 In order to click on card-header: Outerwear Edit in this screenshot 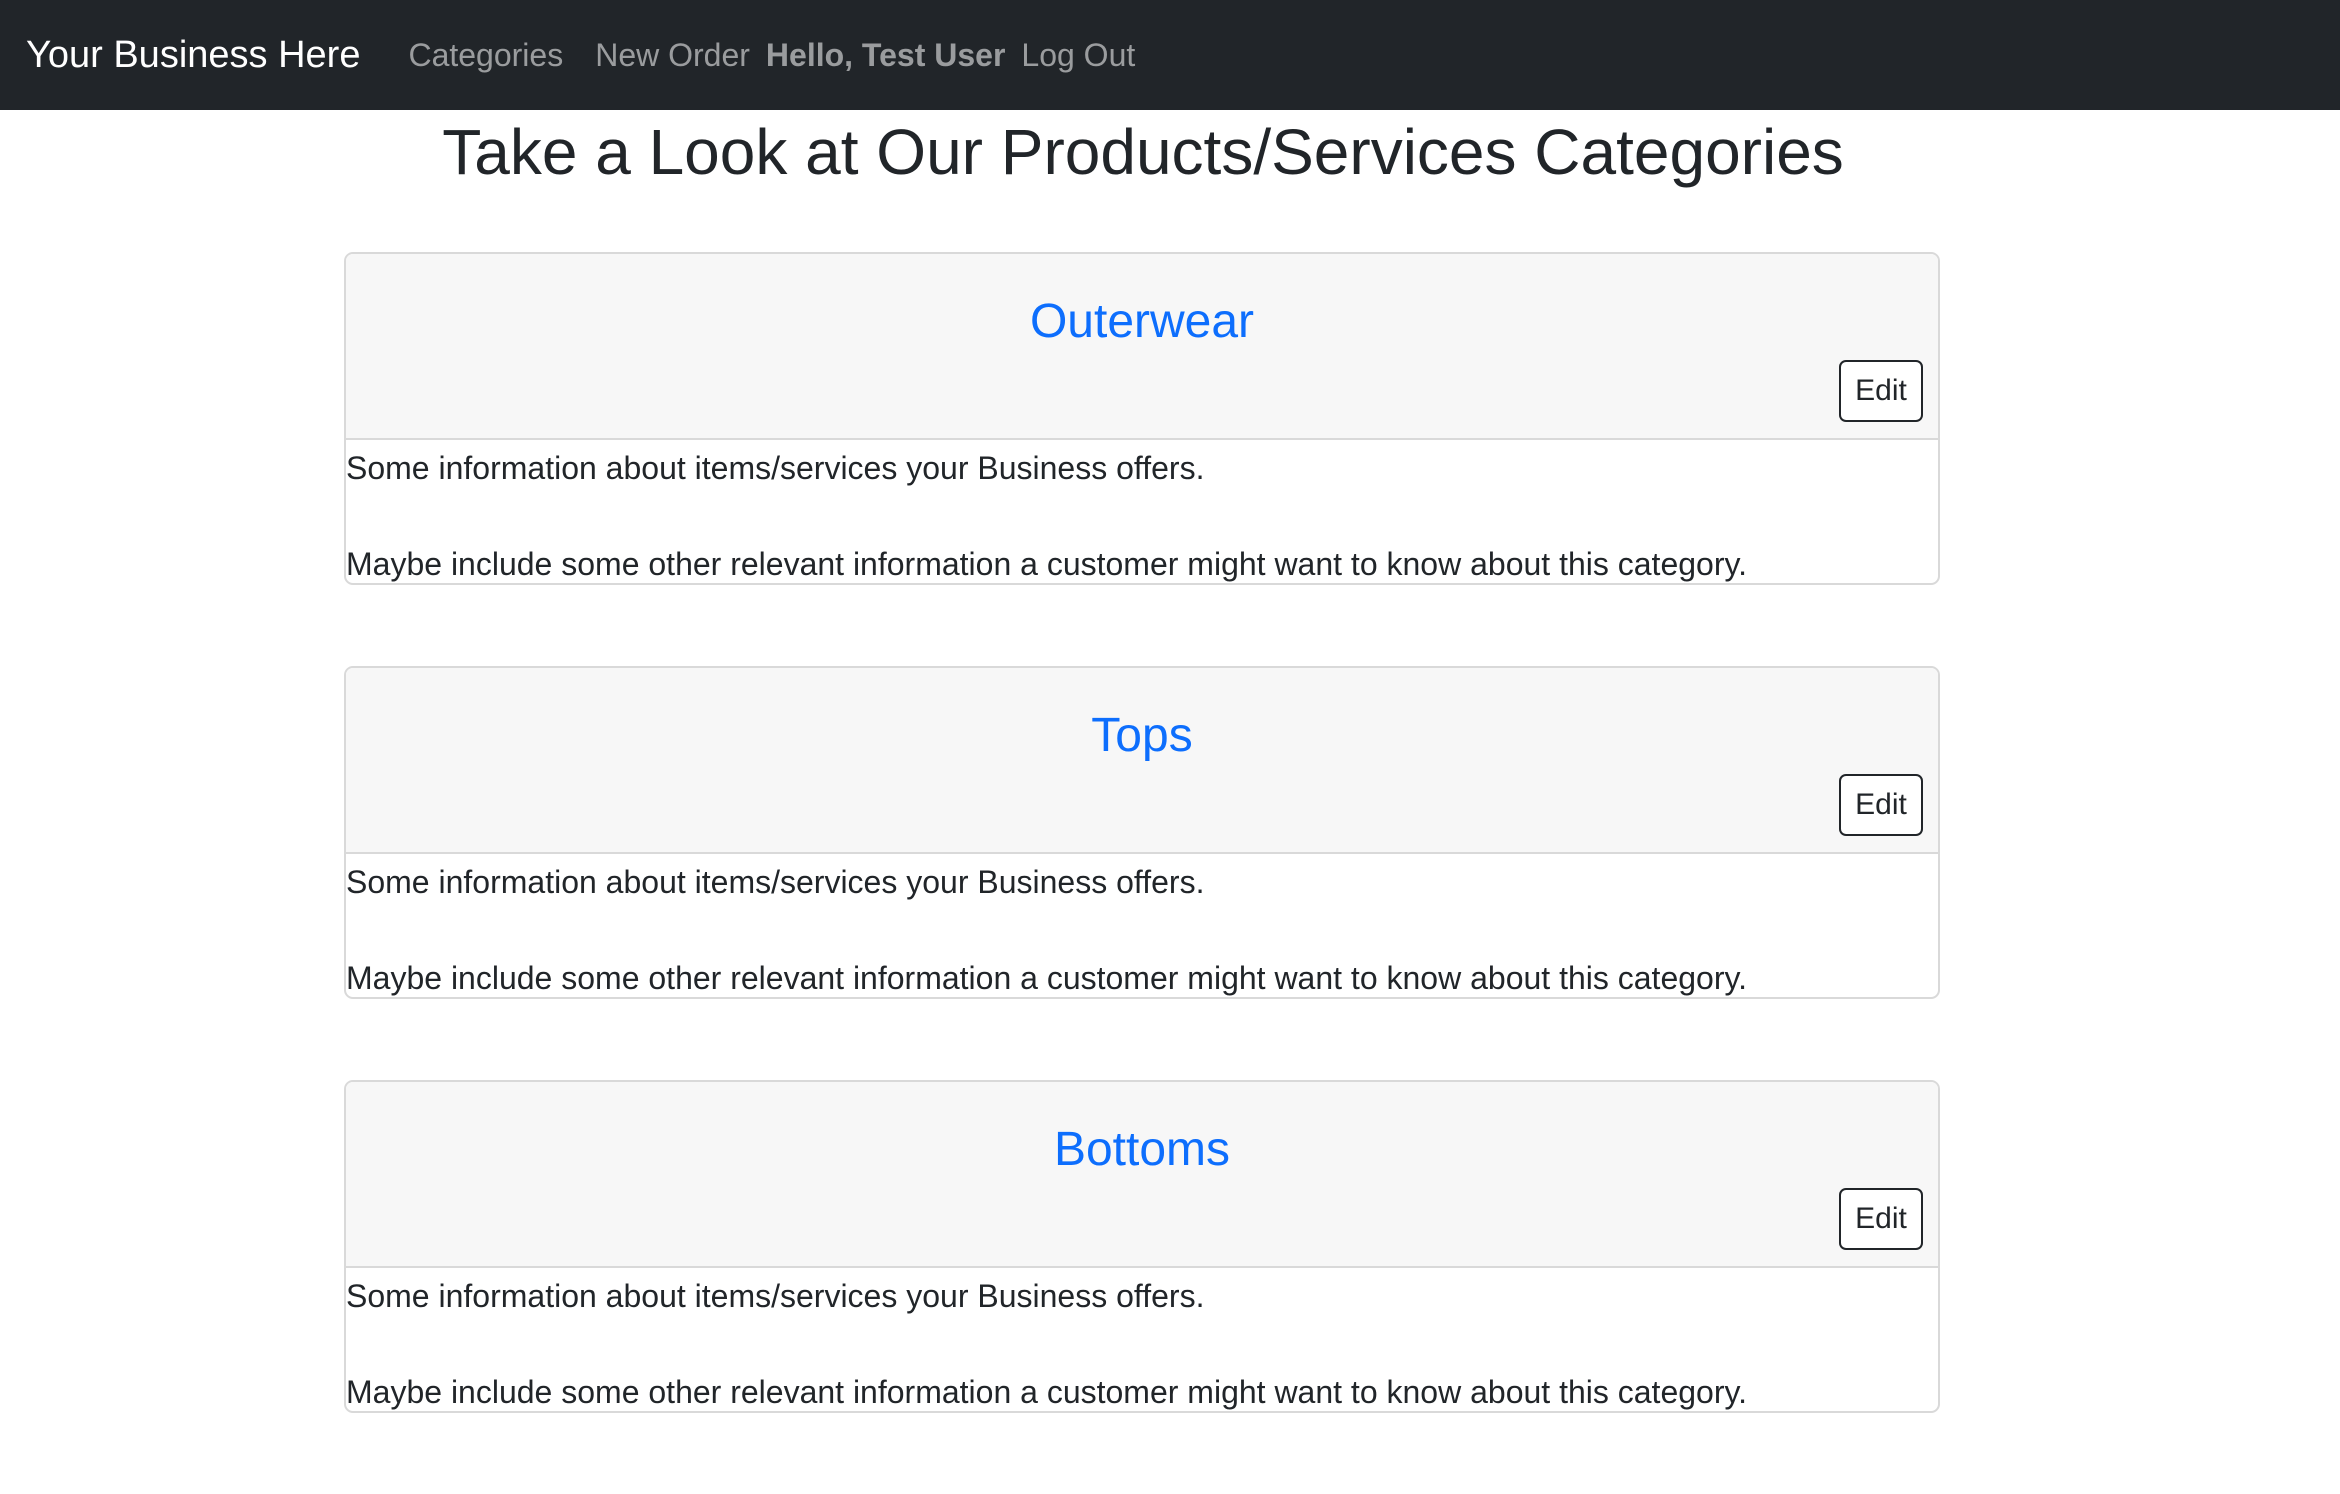, I will do `click(1142, 347)`.